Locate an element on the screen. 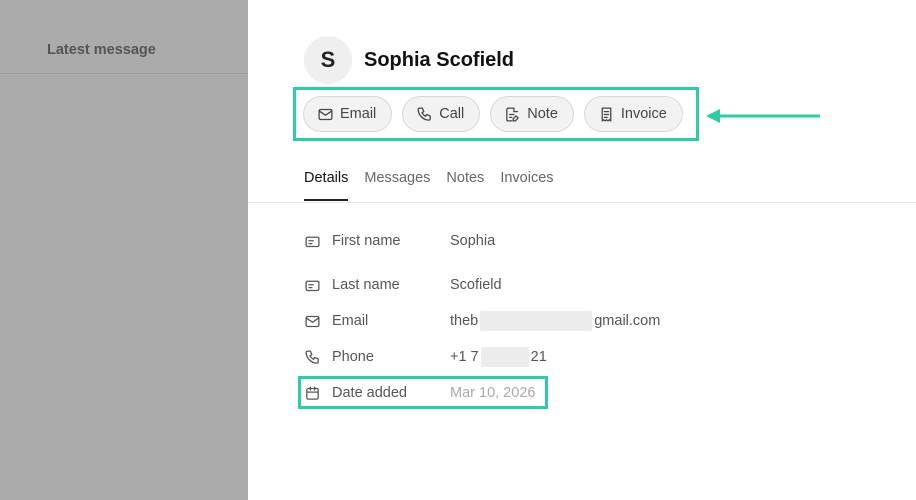 This screenshot has width=916, height=500. phone-value-suffix: 21 is located at coordinates (538, 356).